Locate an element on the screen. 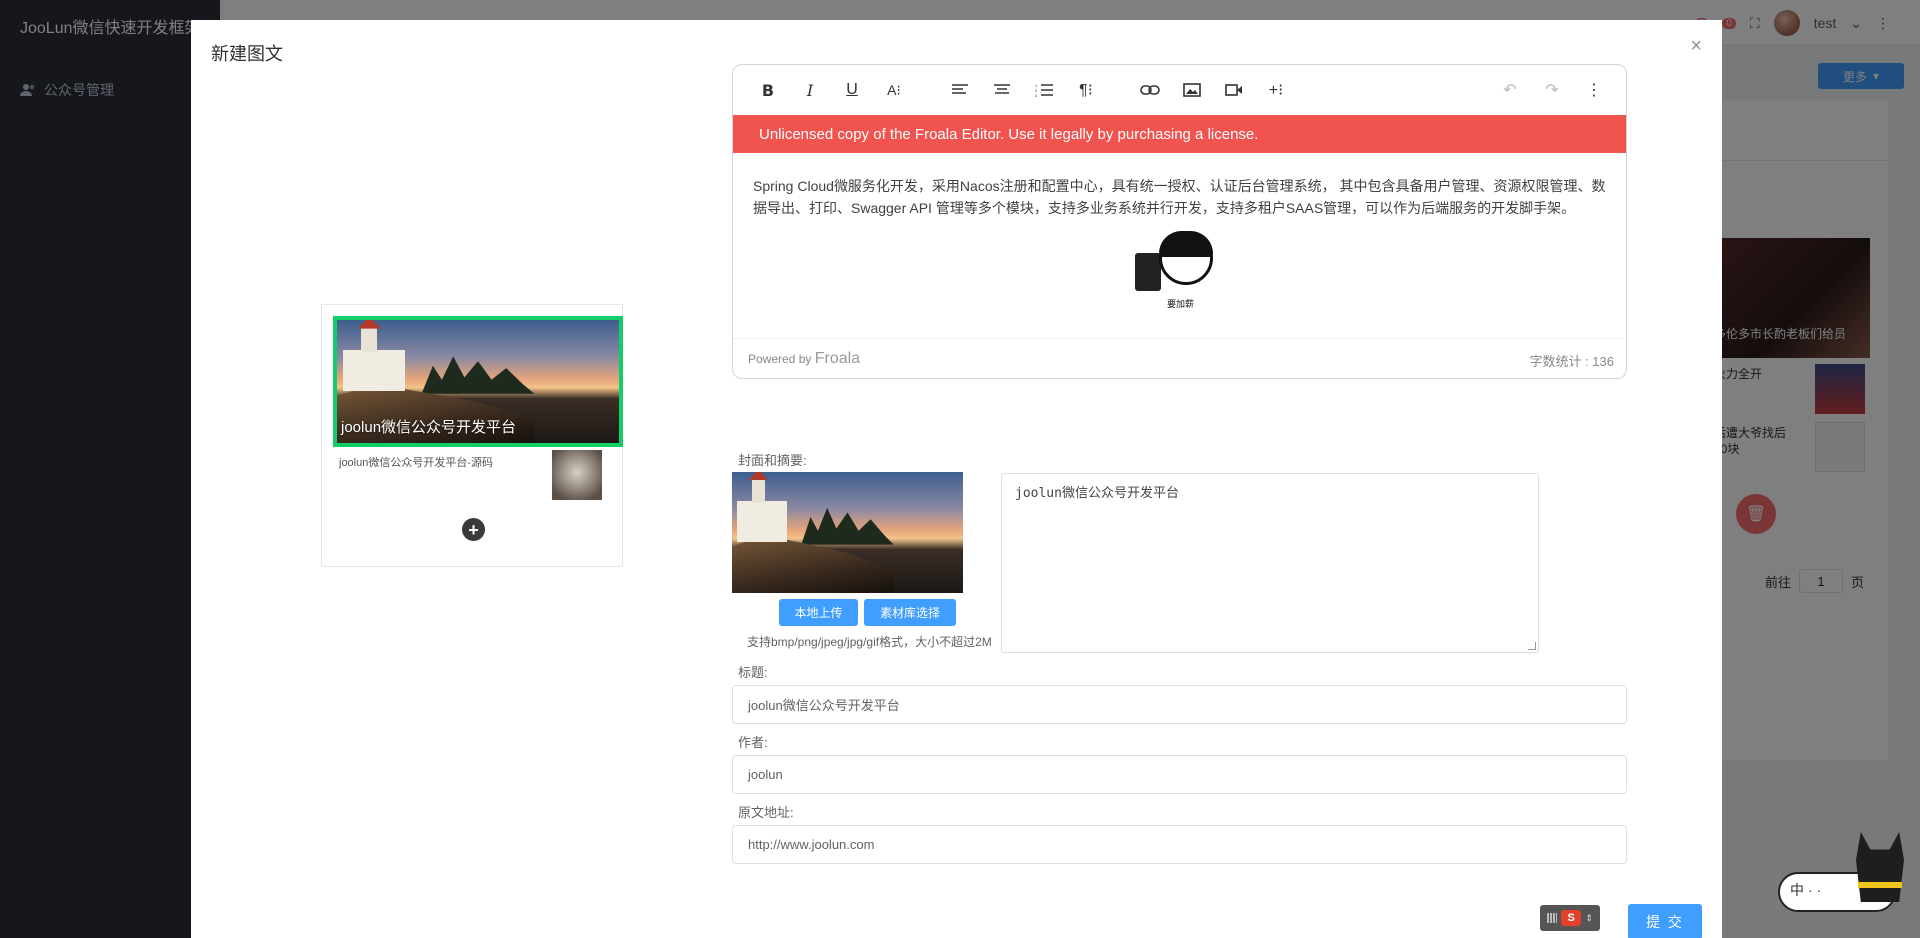  ime-toolbar: S ⇕ is located at coordinates (1570, 918).